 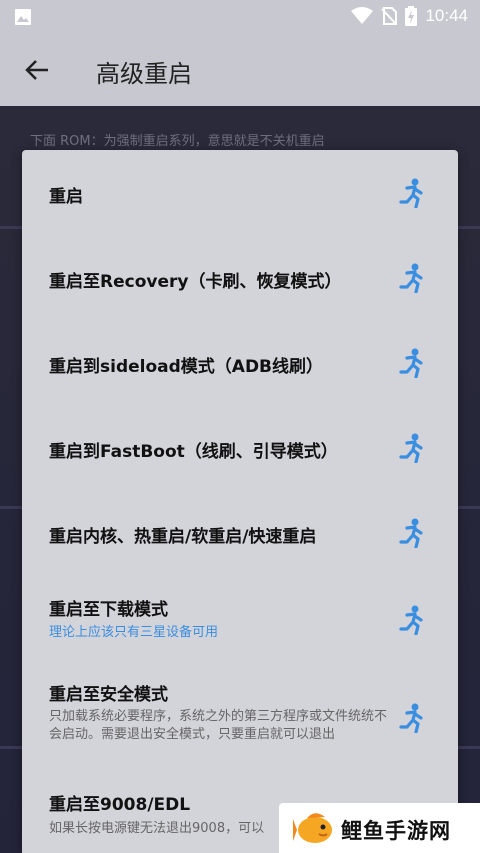 I want to click on option-label: 重启到FastBoot（线刷、引导模式）, so click(x=193, y=452).